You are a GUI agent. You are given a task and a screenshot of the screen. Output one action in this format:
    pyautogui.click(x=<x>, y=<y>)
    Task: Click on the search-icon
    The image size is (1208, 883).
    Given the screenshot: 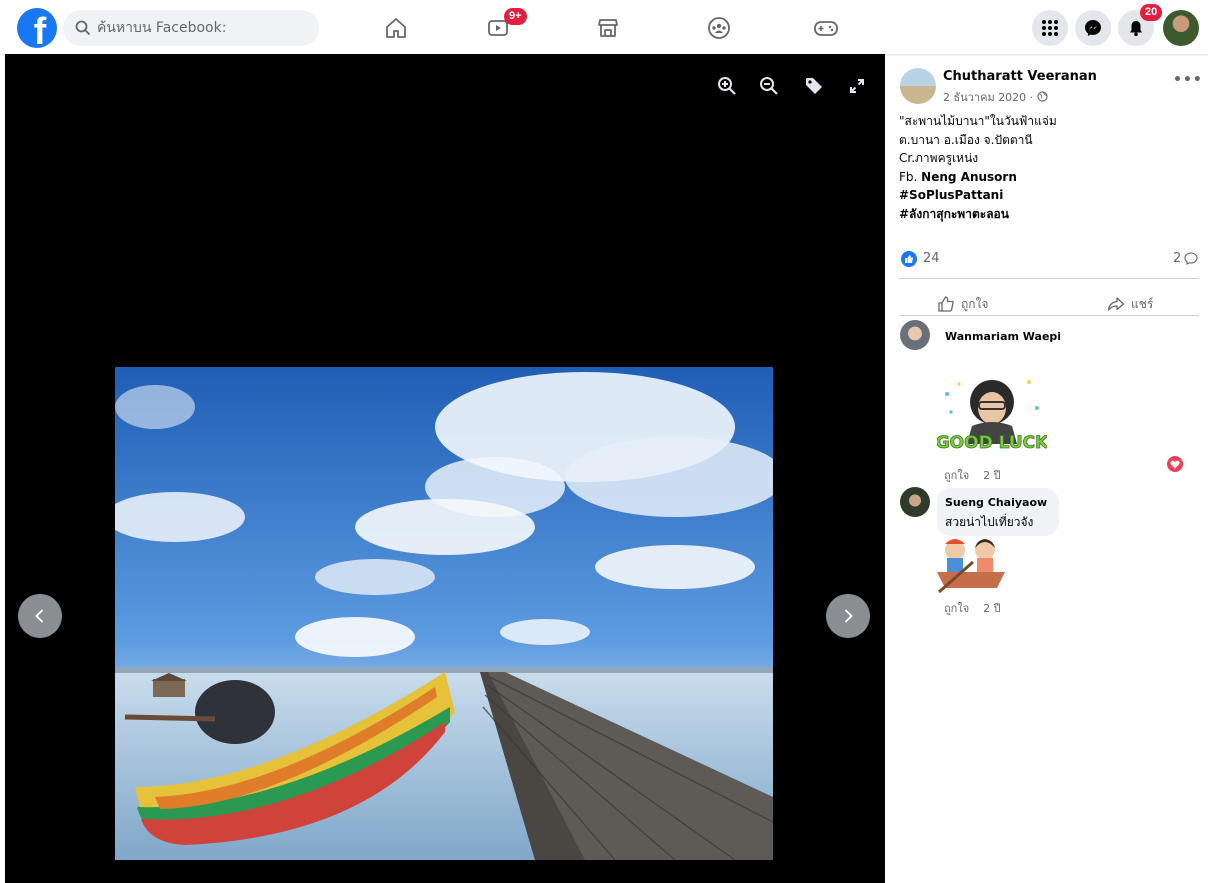 What is the action you would take?
    pyautogui.click(x=83, y=28)
    